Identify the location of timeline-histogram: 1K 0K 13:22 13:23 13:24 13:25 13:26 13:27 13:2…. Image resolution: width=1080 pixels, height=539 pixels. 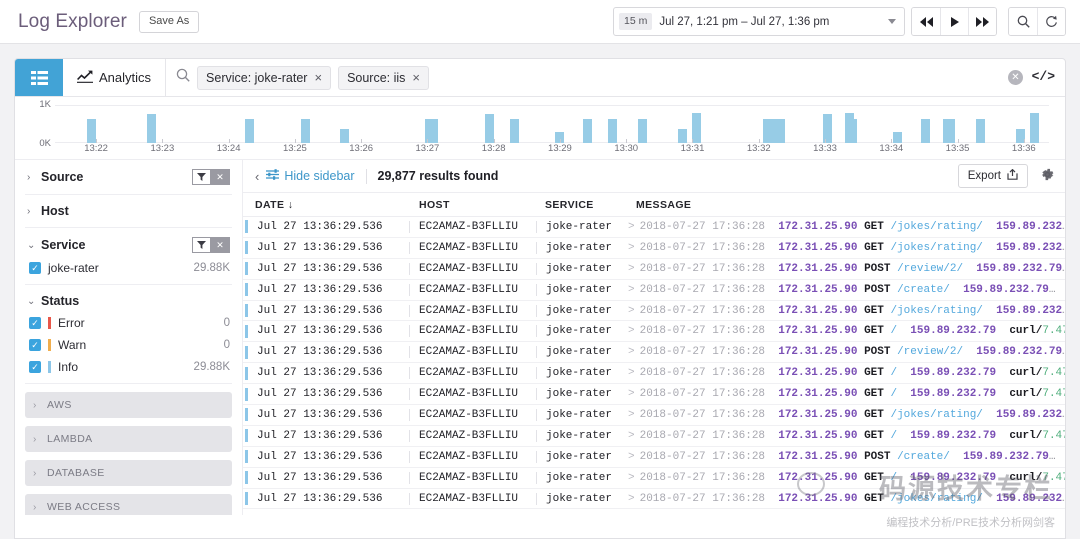
(540, 128).